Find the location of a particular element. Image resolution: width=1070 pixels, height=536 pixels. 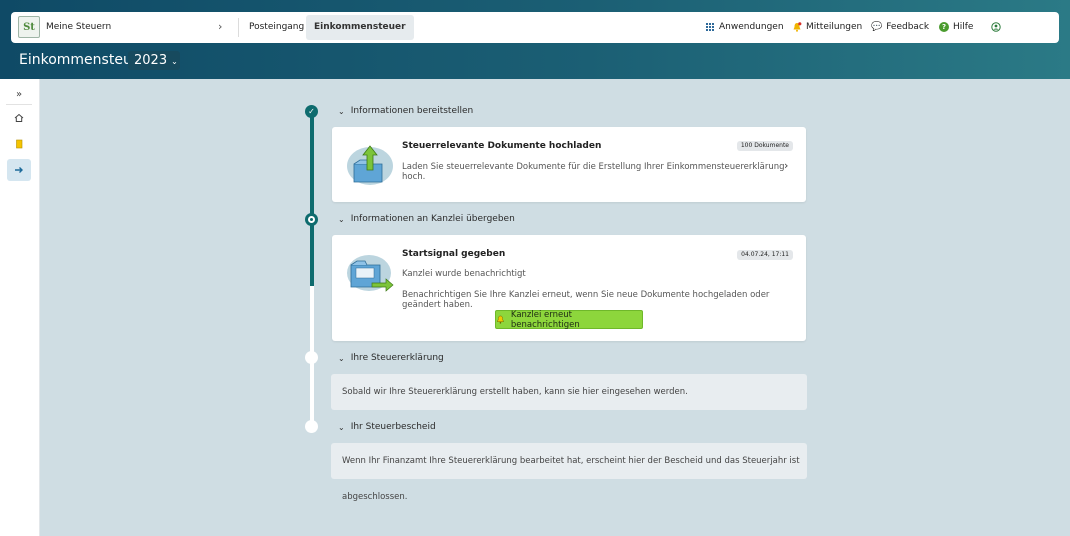

sidebar: » is located at coordinates (20, 307).